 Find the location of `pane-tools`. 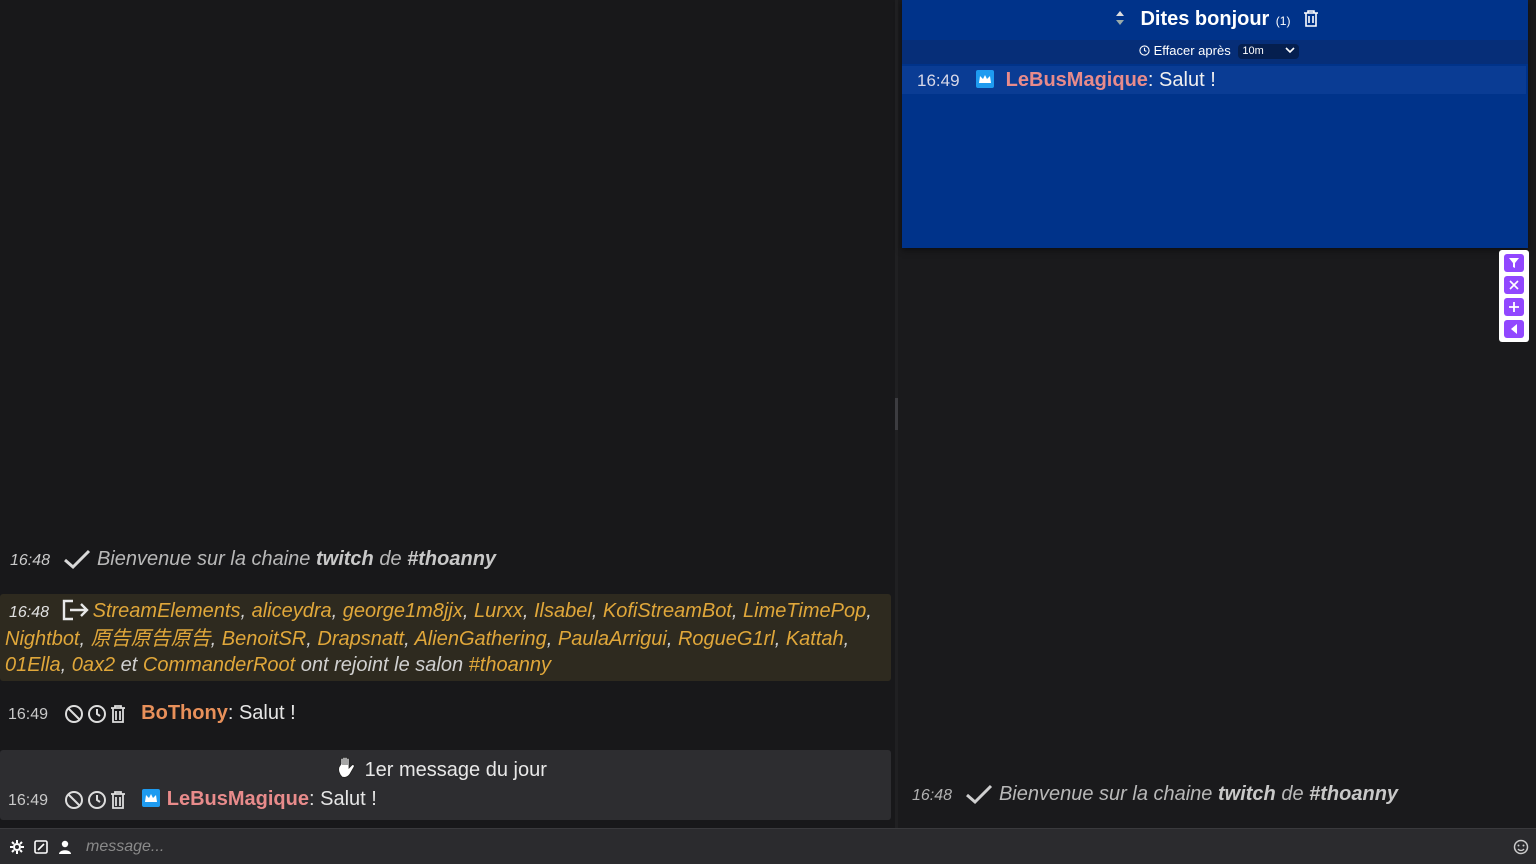

pane-tools is located at coordinates (1514, 296).